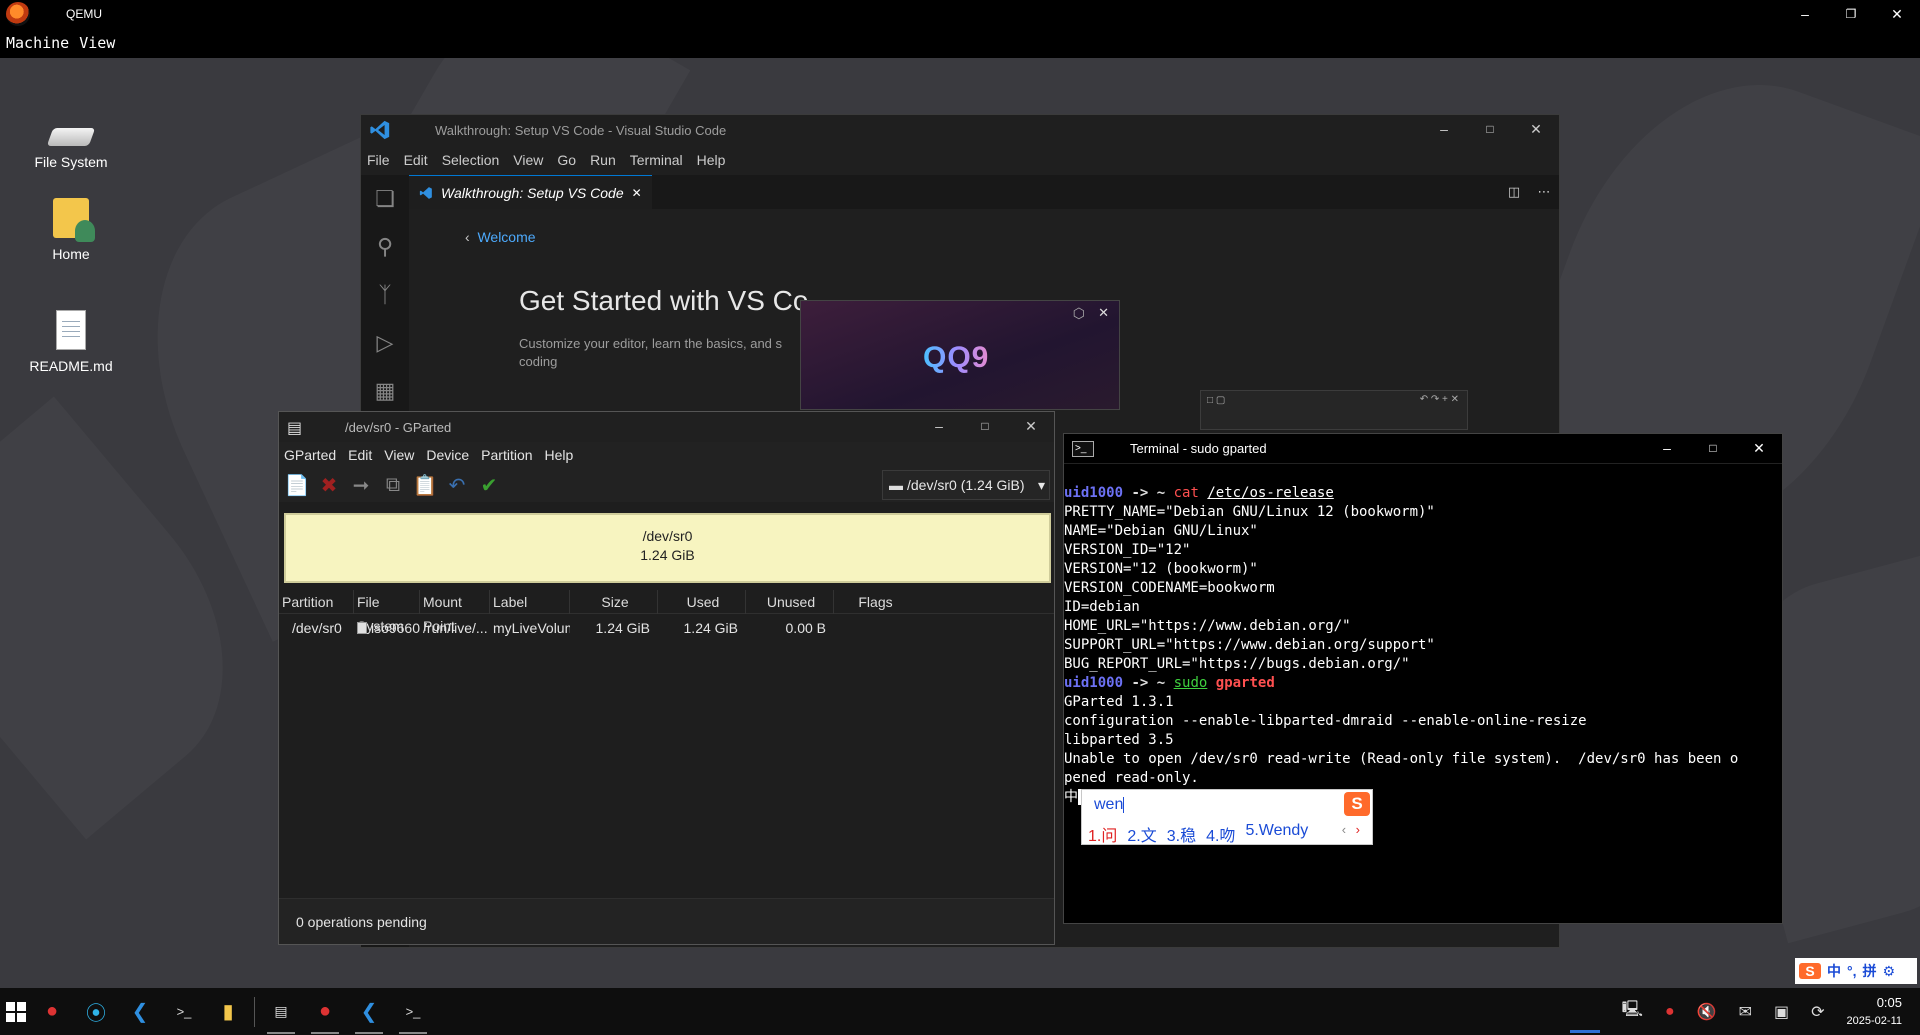 Image resolution: width=1920 pixels, height=1035 pixels. What do you see at coordinates (1544, 192) in the screenshot?
I see `more-actions-icon: ⋯` at bounding box center [1544, 192].